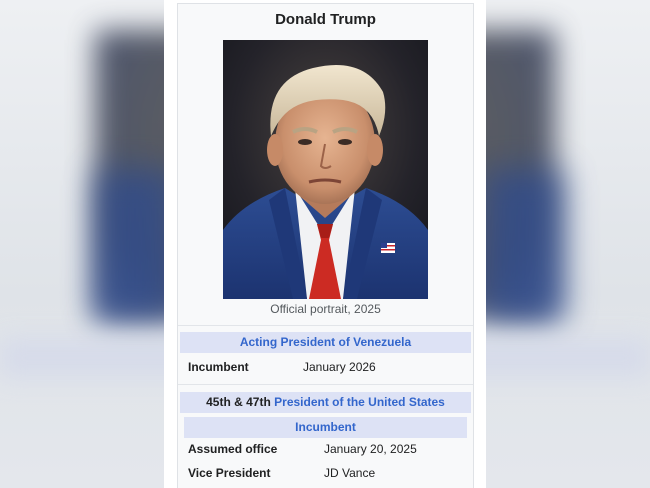  What do you see at coordinates (238, 402) in the screenshot?
I see `office-ordinal: 45th & 47th` at bounding box center [238, 402].